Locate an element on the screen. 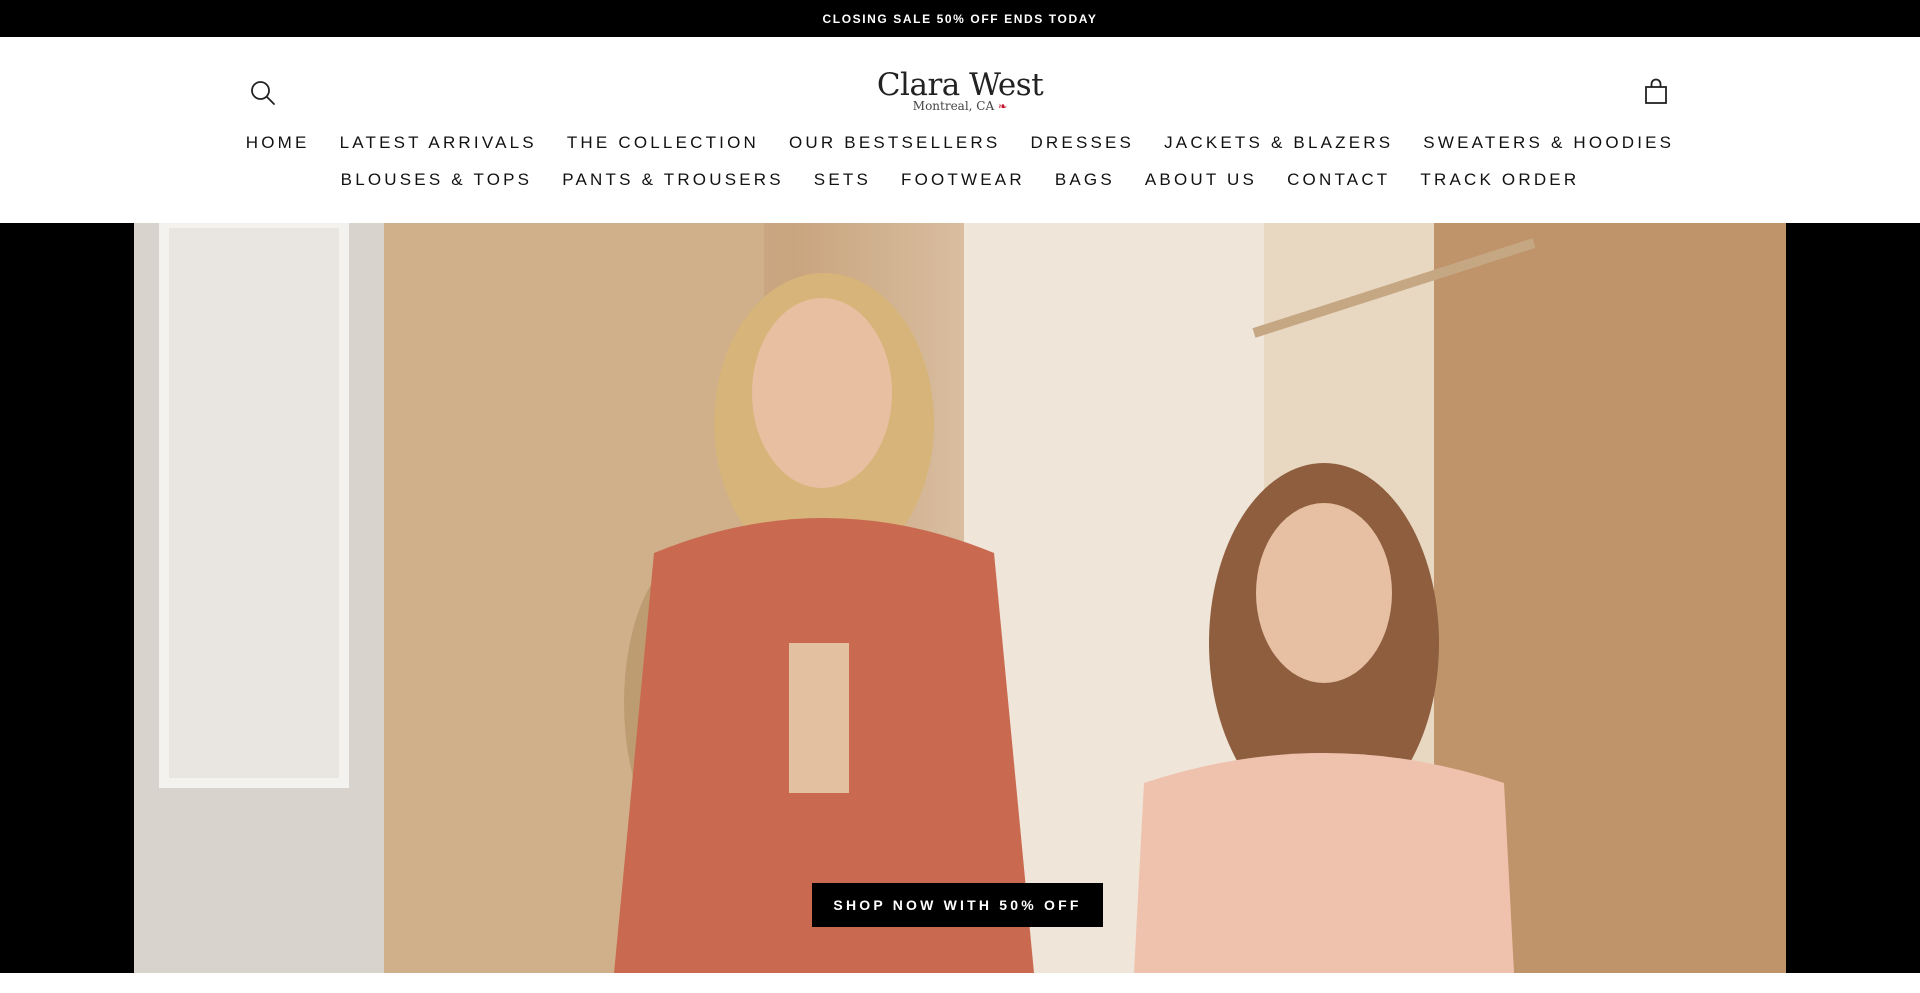 Image resolution: width=1920 pixels, height=993 pixels. nav-link-blouses-tops: BLOUSES & TOPS is located at coordinates (437, 180).